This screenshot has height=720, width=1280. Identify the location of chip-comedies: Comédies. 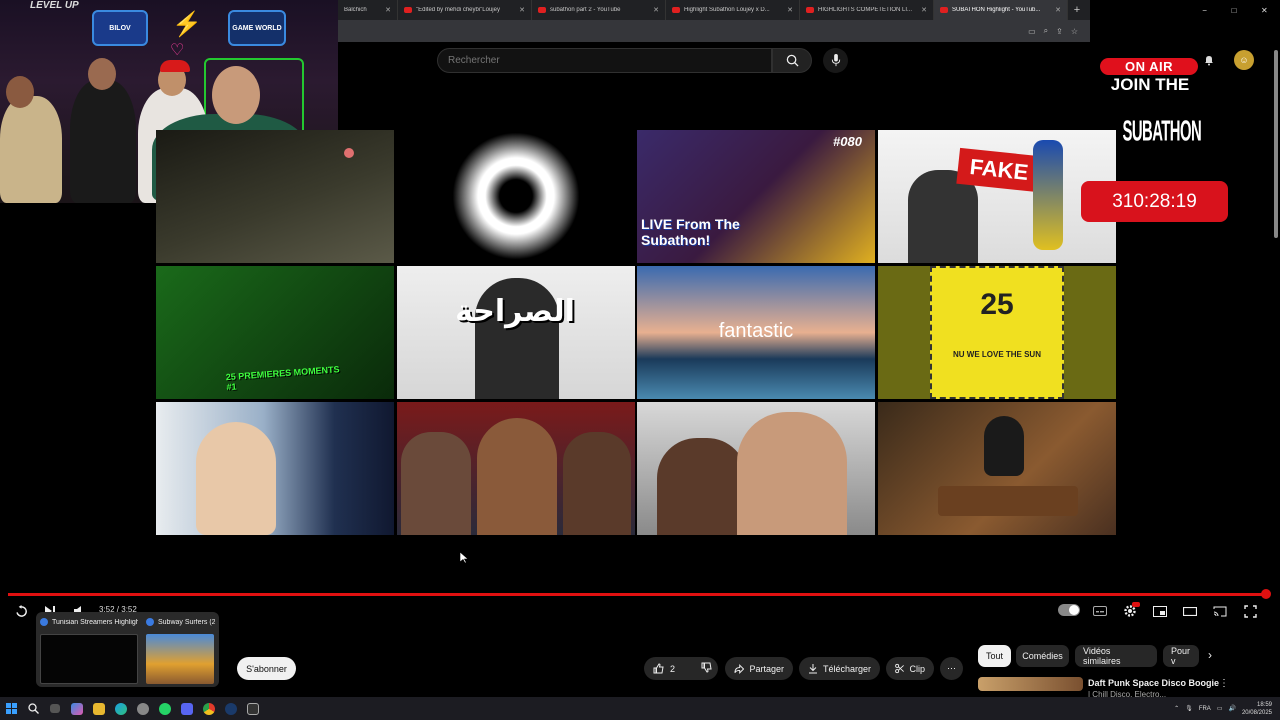
(1042, 656).